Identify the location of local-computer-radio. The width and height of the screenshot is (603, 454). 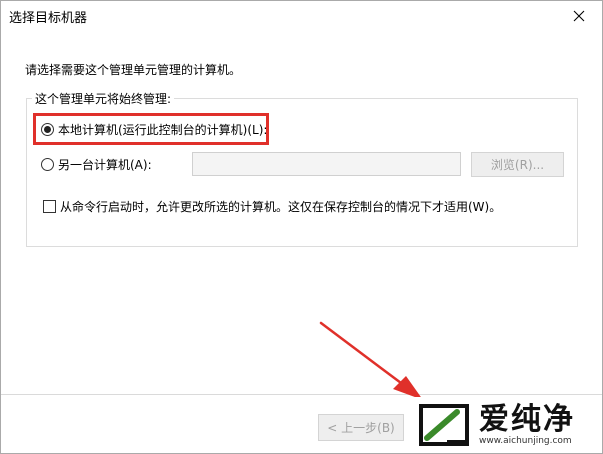
(47, 129).